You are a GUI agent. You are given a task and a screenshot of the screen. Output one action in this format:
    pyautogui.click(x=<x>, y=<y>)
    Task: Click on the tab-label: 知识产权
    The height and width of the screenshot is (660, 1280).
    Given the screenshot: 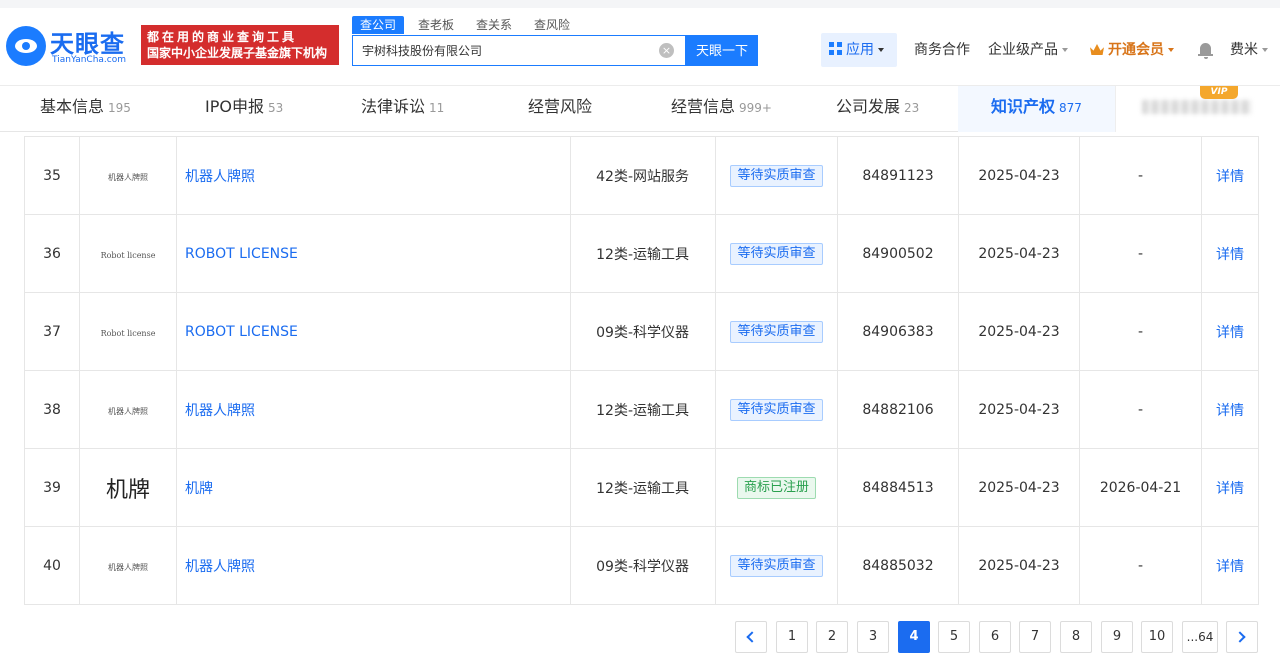 What is the action you would take?
    pyautogui.click(x=1023, y=106)
    